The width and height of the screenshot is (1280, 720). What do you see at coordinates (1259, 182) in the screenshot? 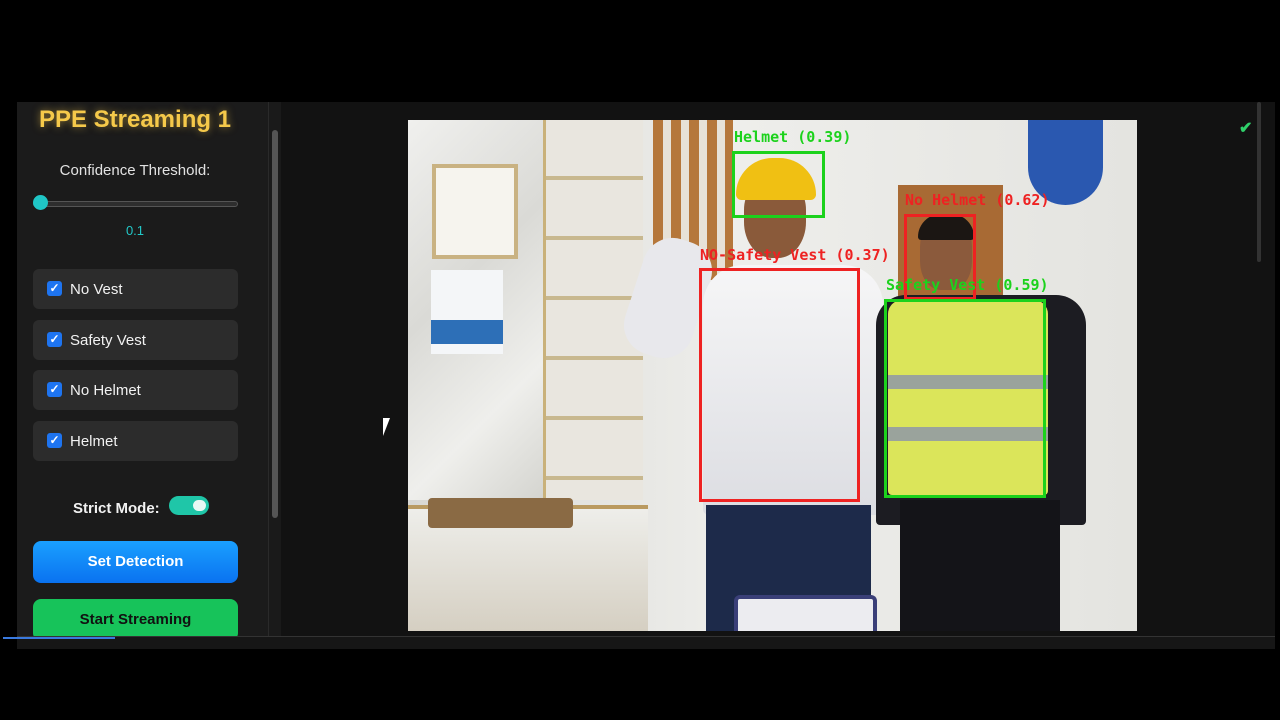
I see `main-scrollbar` at bounding box center [1259, 182].